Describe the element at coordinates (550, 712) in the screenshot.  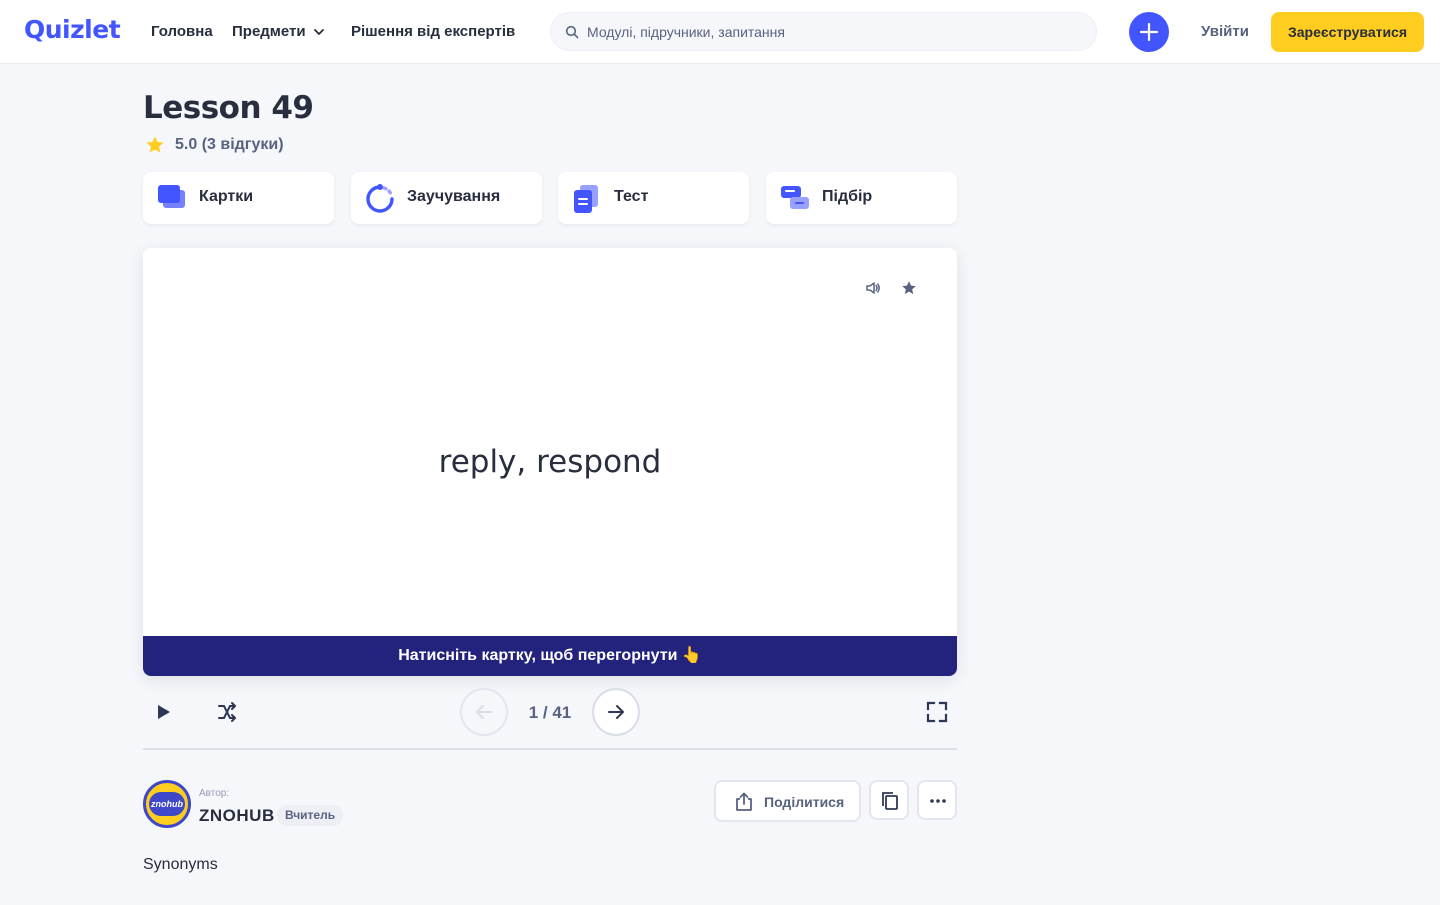
I see `card-counter: 1 / 41` at that location.